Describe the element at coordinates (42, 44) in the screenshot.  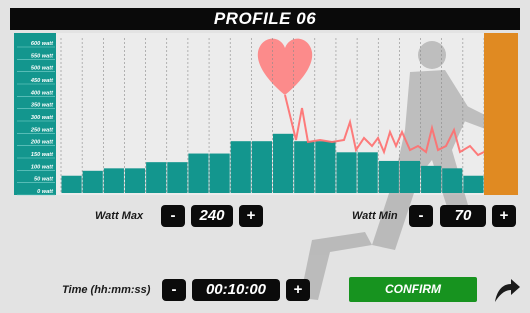
I see `y-tick-label: 600 watt` at that location.